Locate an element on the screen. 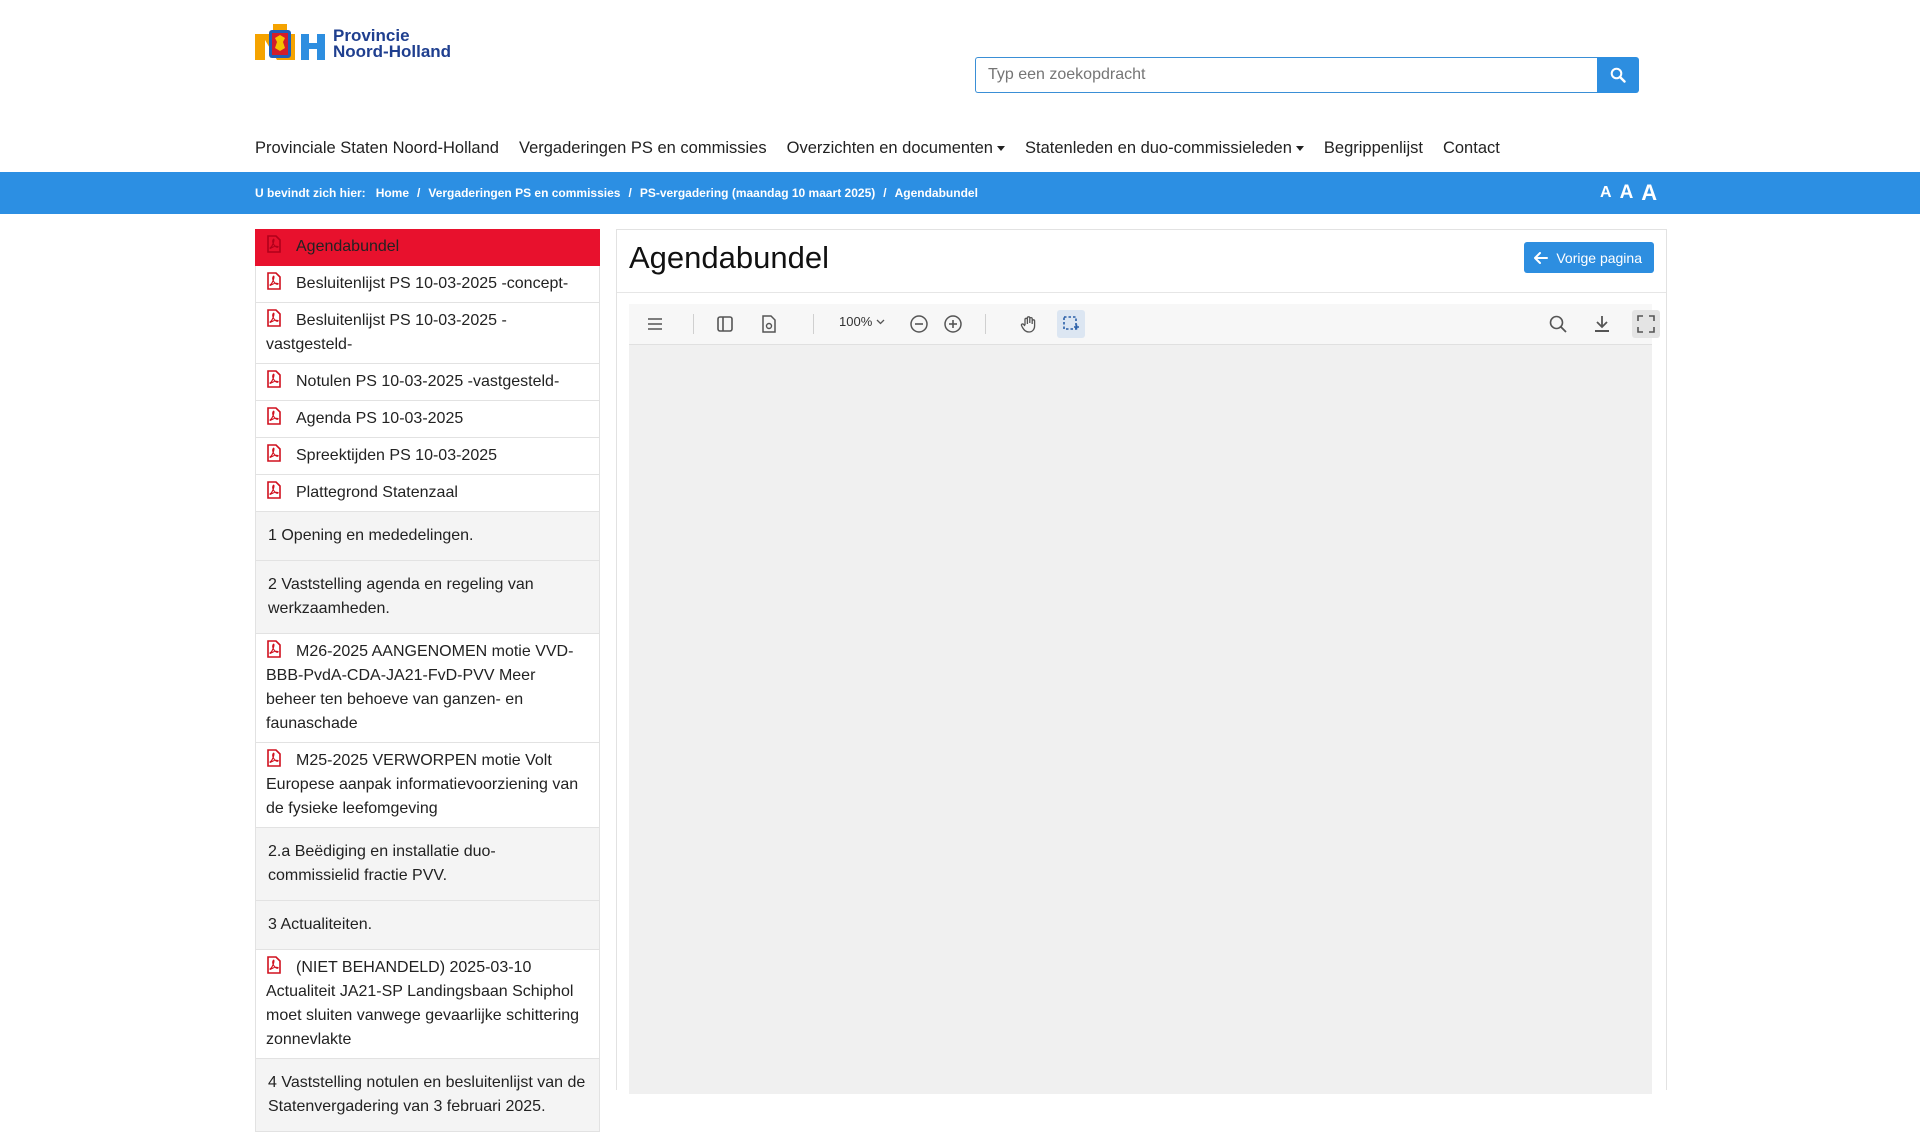 Image resolution: width=1920 pixels, height=1132 pixels. font-size-large: A is located at coordinates (1649, 193).